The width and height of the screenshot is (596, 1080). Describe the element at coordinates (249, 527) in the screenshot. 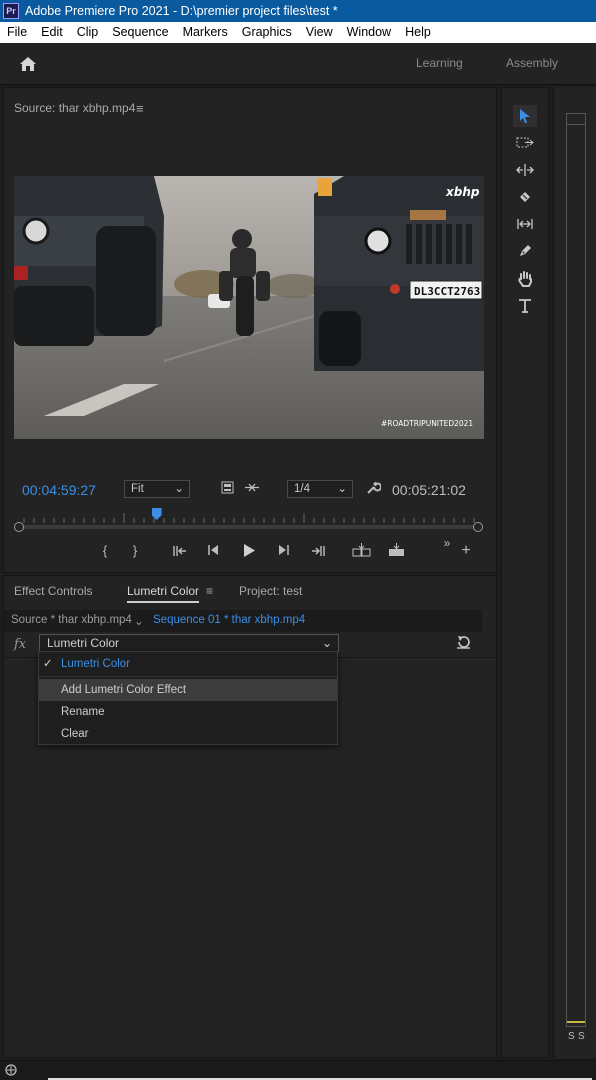

I see `zoom-scroll-bar` at that location.